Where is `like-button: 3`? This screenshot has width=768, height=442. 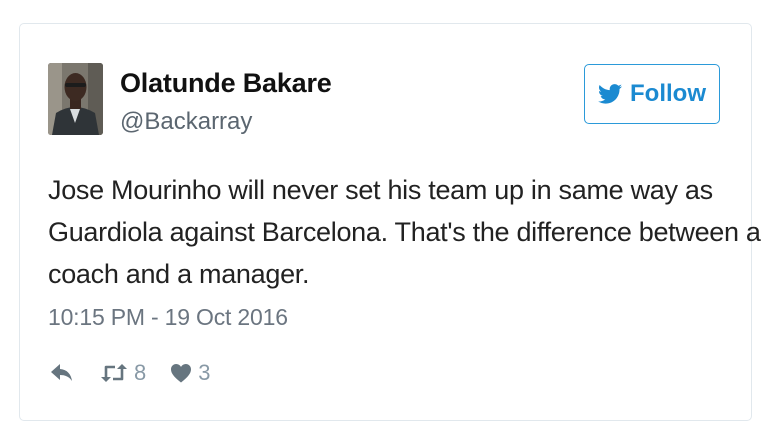
like-button: 3 is located at coordinates (190, 373).